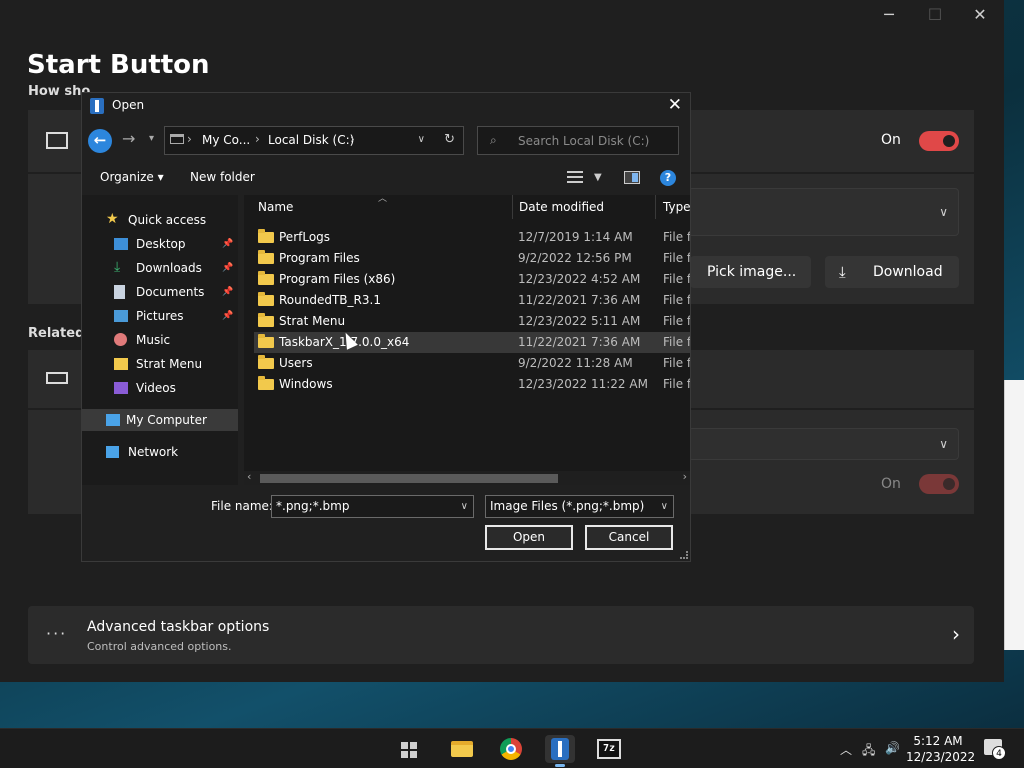 The width and height of the screenshot is (1024, 768). I want to click on chrome-button, so click(511, 749).